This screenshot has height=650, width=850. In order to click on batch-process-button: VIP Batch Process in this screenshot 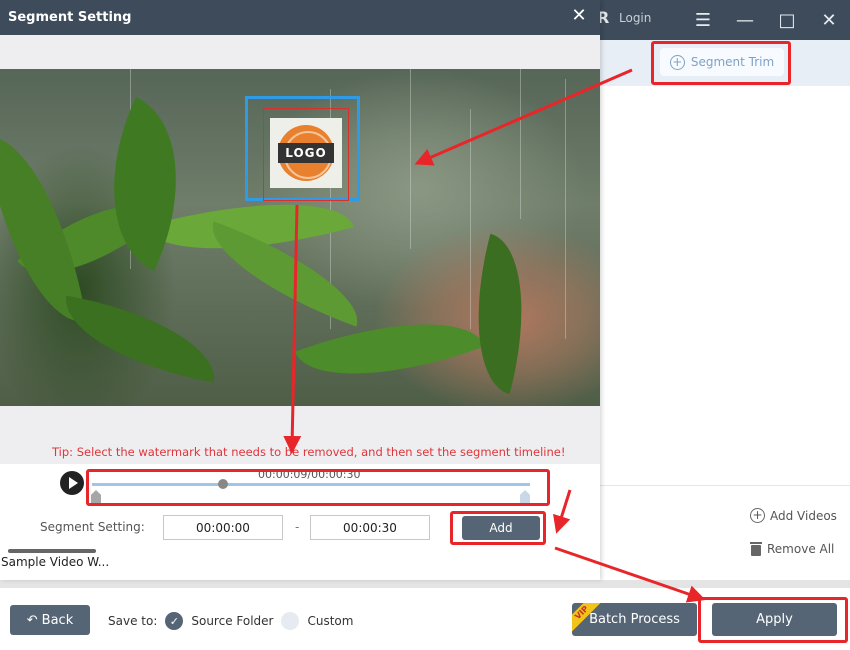, I will do `click(634, 619)`.